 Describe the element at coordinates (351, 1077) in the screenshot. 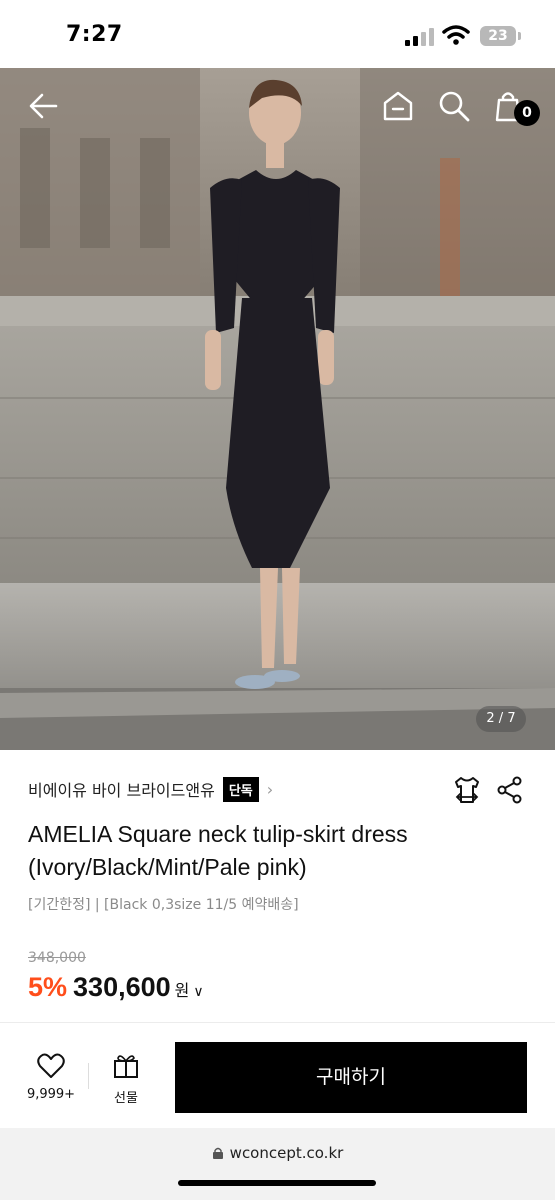

I see `buy-button: 구매하기` at that location.